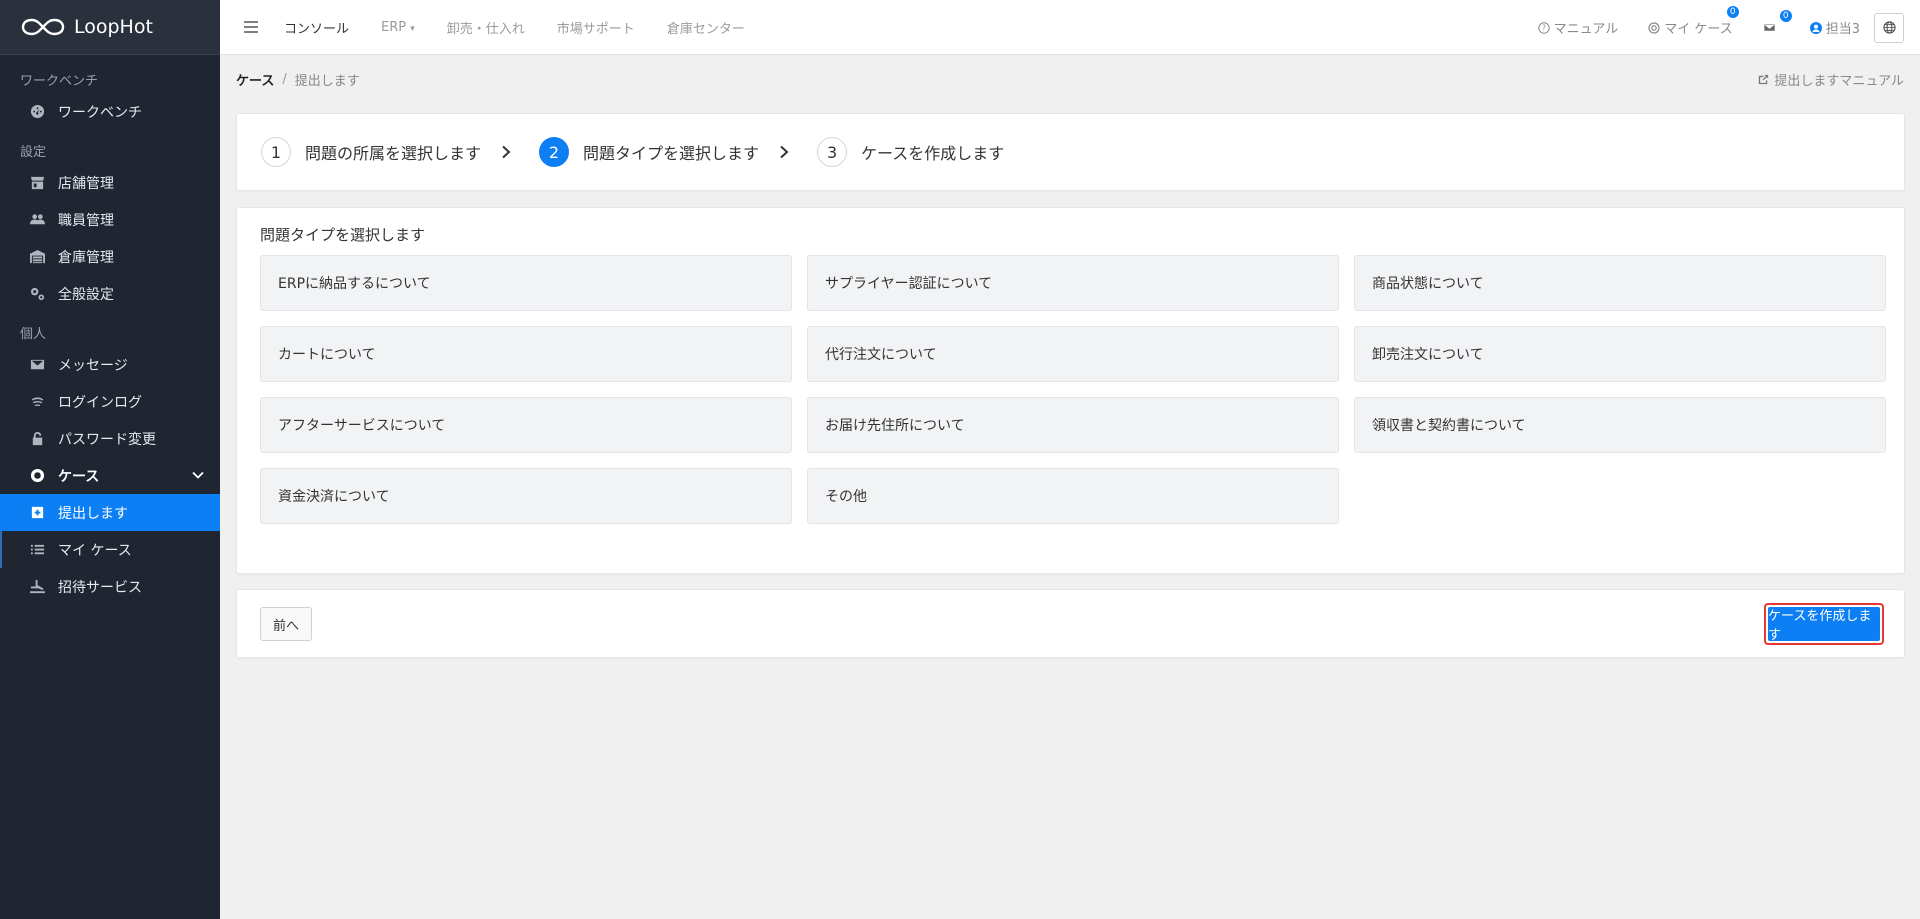 This screenshot has width=1920, height=919. I want to click on sidebar-item-invite-service: 招待サービス, so click(110, 586).